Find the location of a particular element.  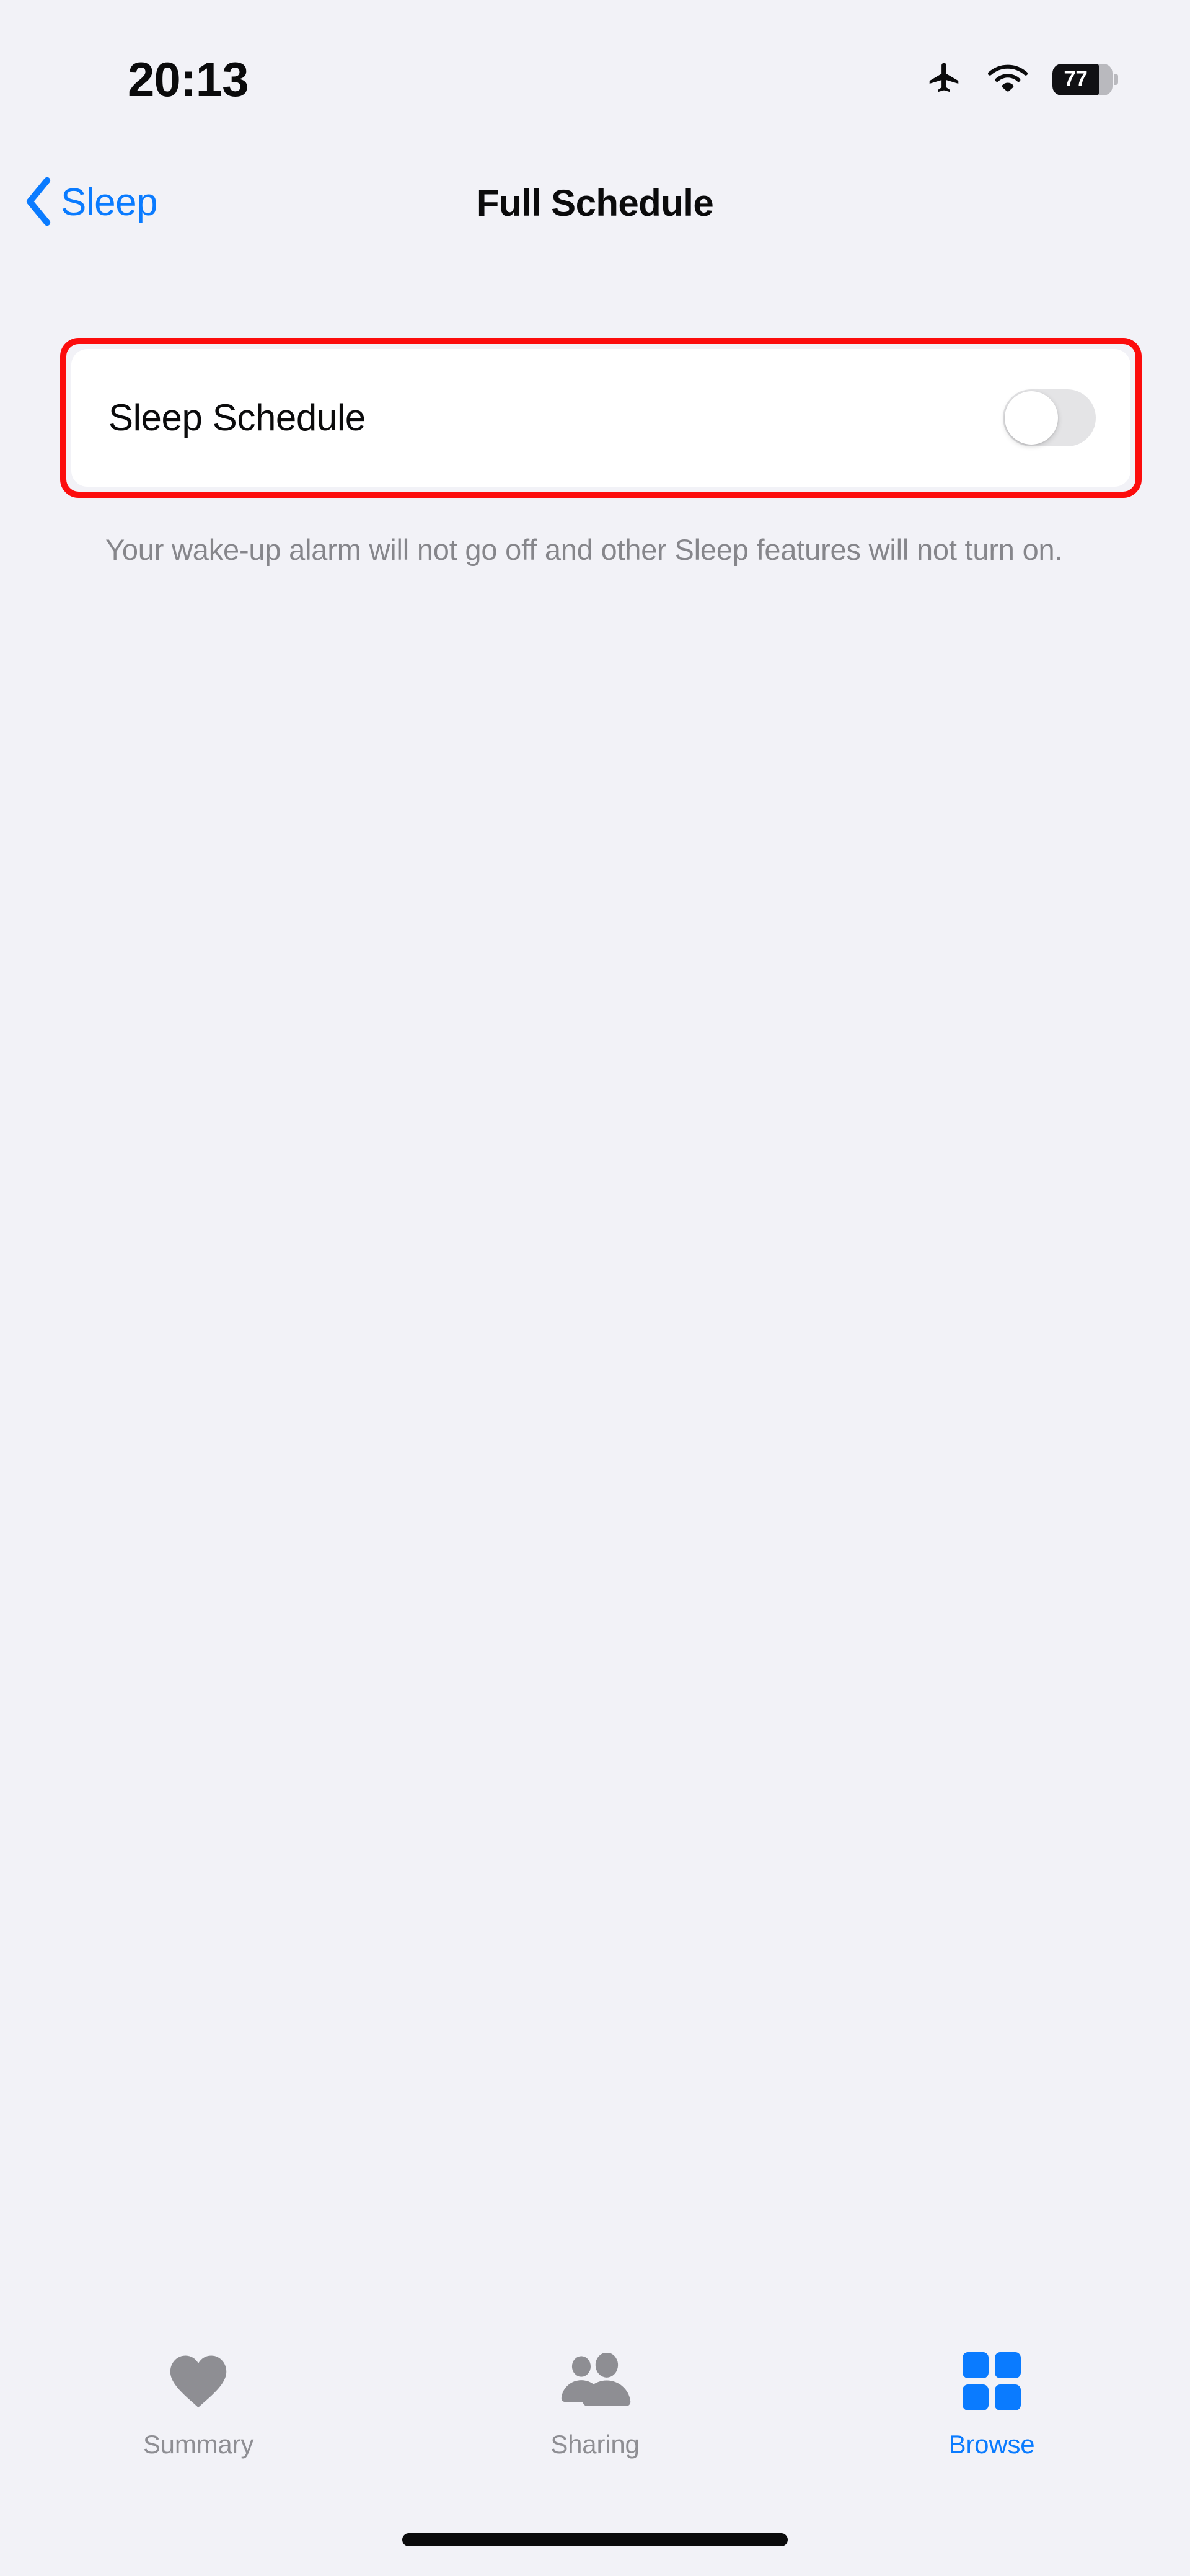

battery-level-text: 77 is located at coordinates (1076, 79).